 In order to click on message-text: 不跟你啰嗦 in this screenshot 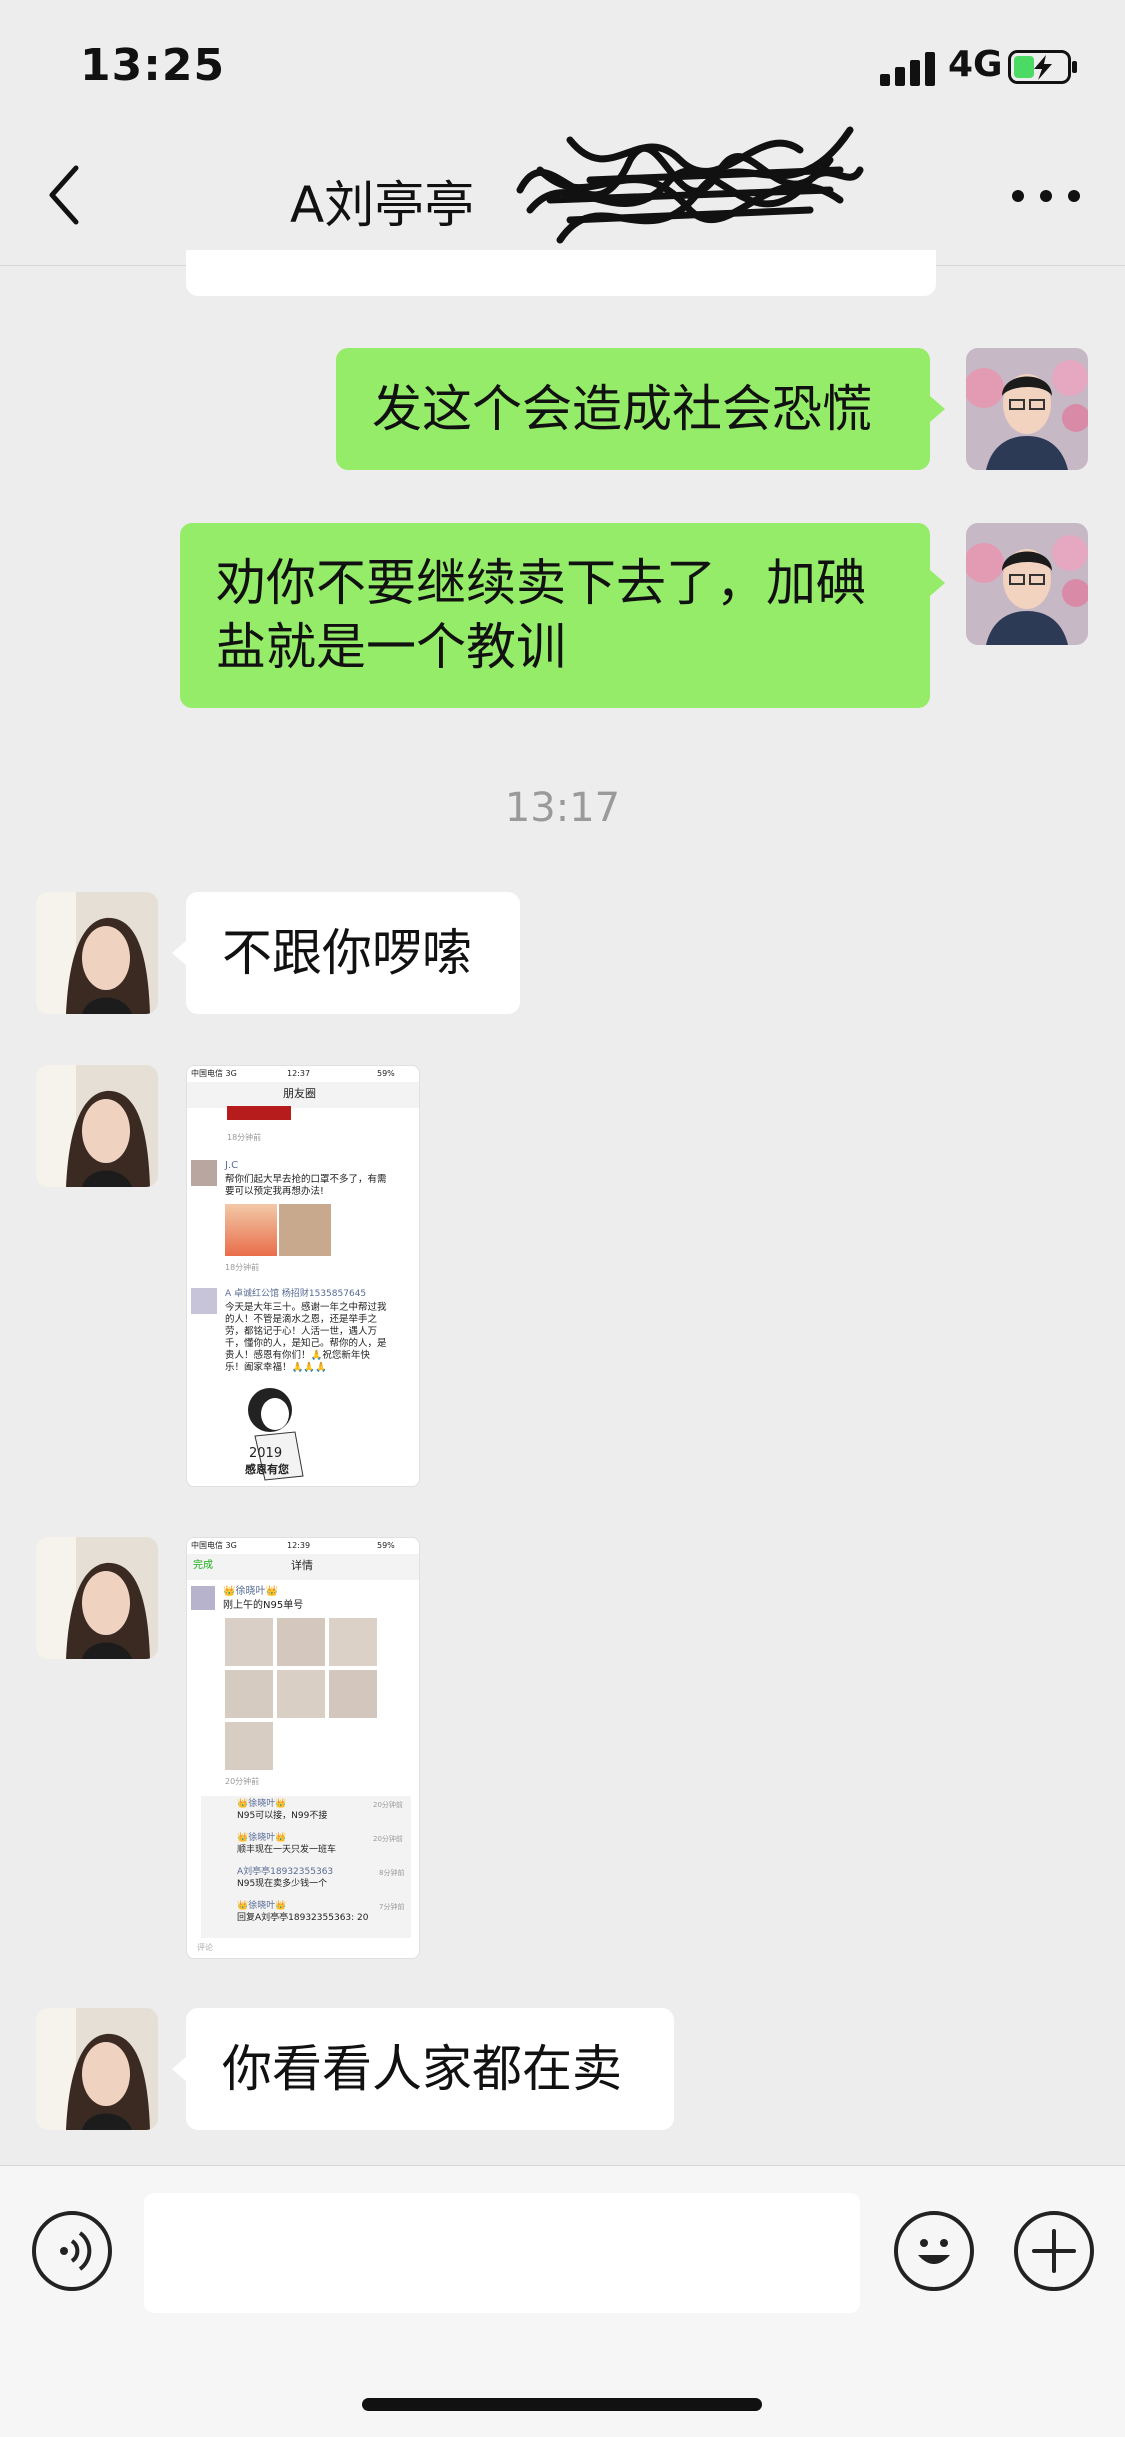, I will do `click(347, 953)`.